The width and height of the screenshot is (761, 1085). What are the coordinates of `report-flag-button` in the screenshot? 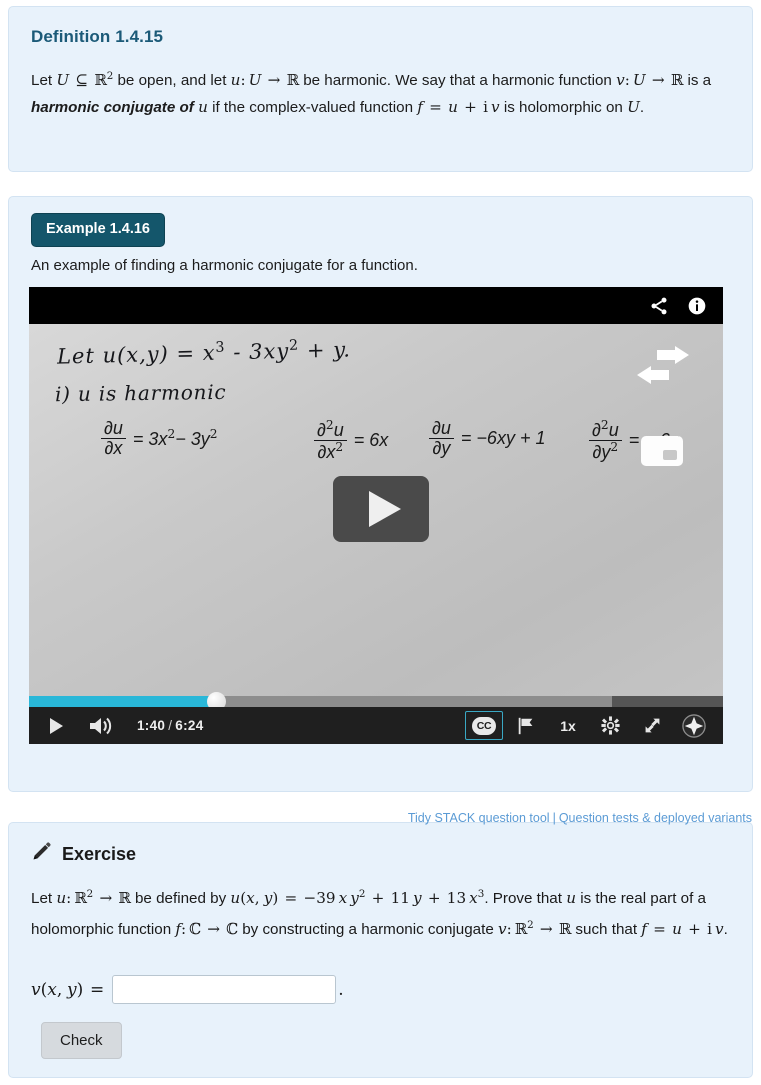 It's located at (526, 725).